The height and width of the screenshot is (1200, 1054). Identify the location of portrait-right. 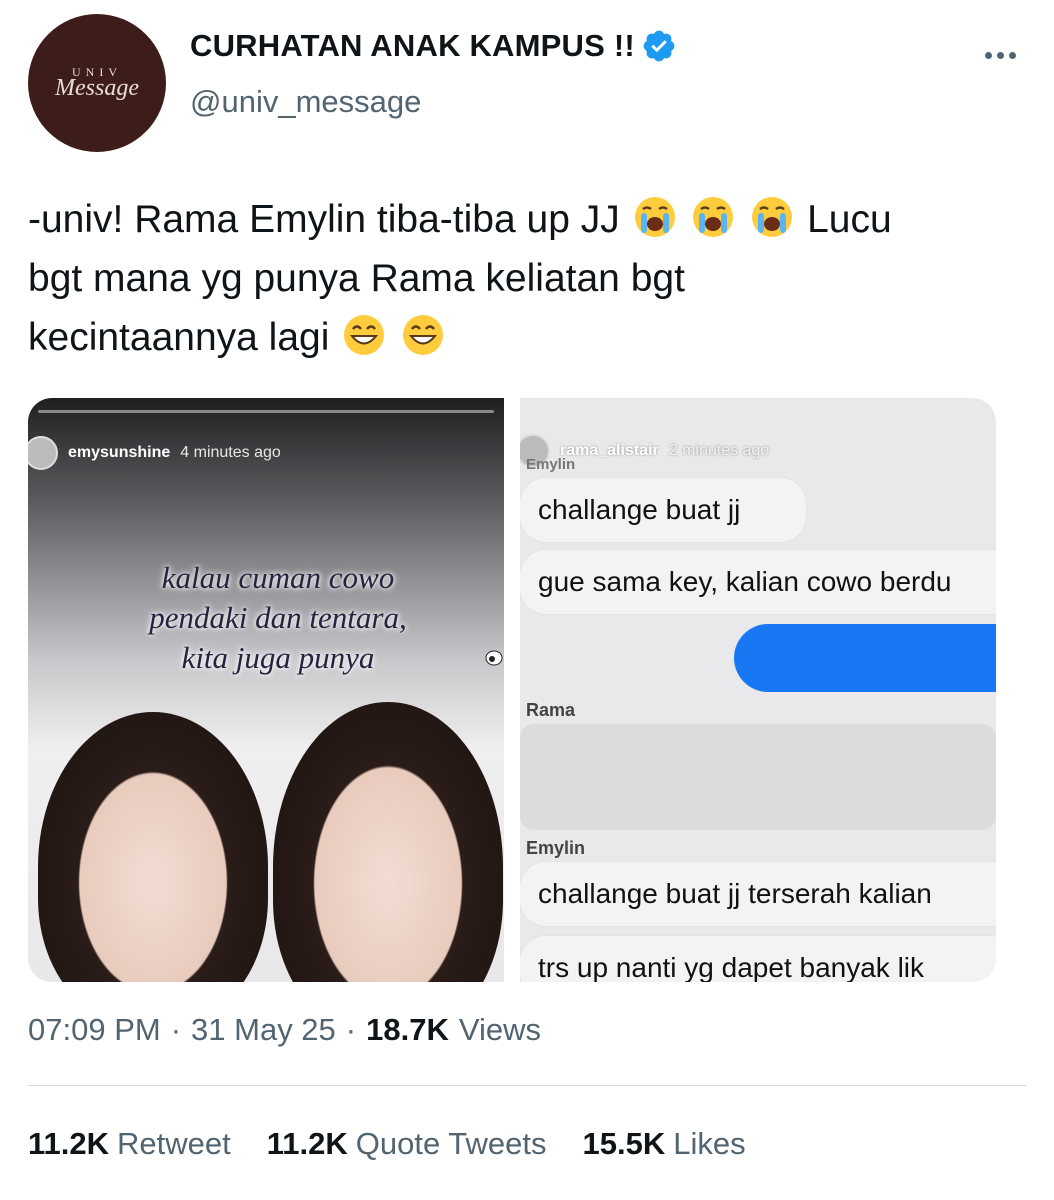
(388, 842).